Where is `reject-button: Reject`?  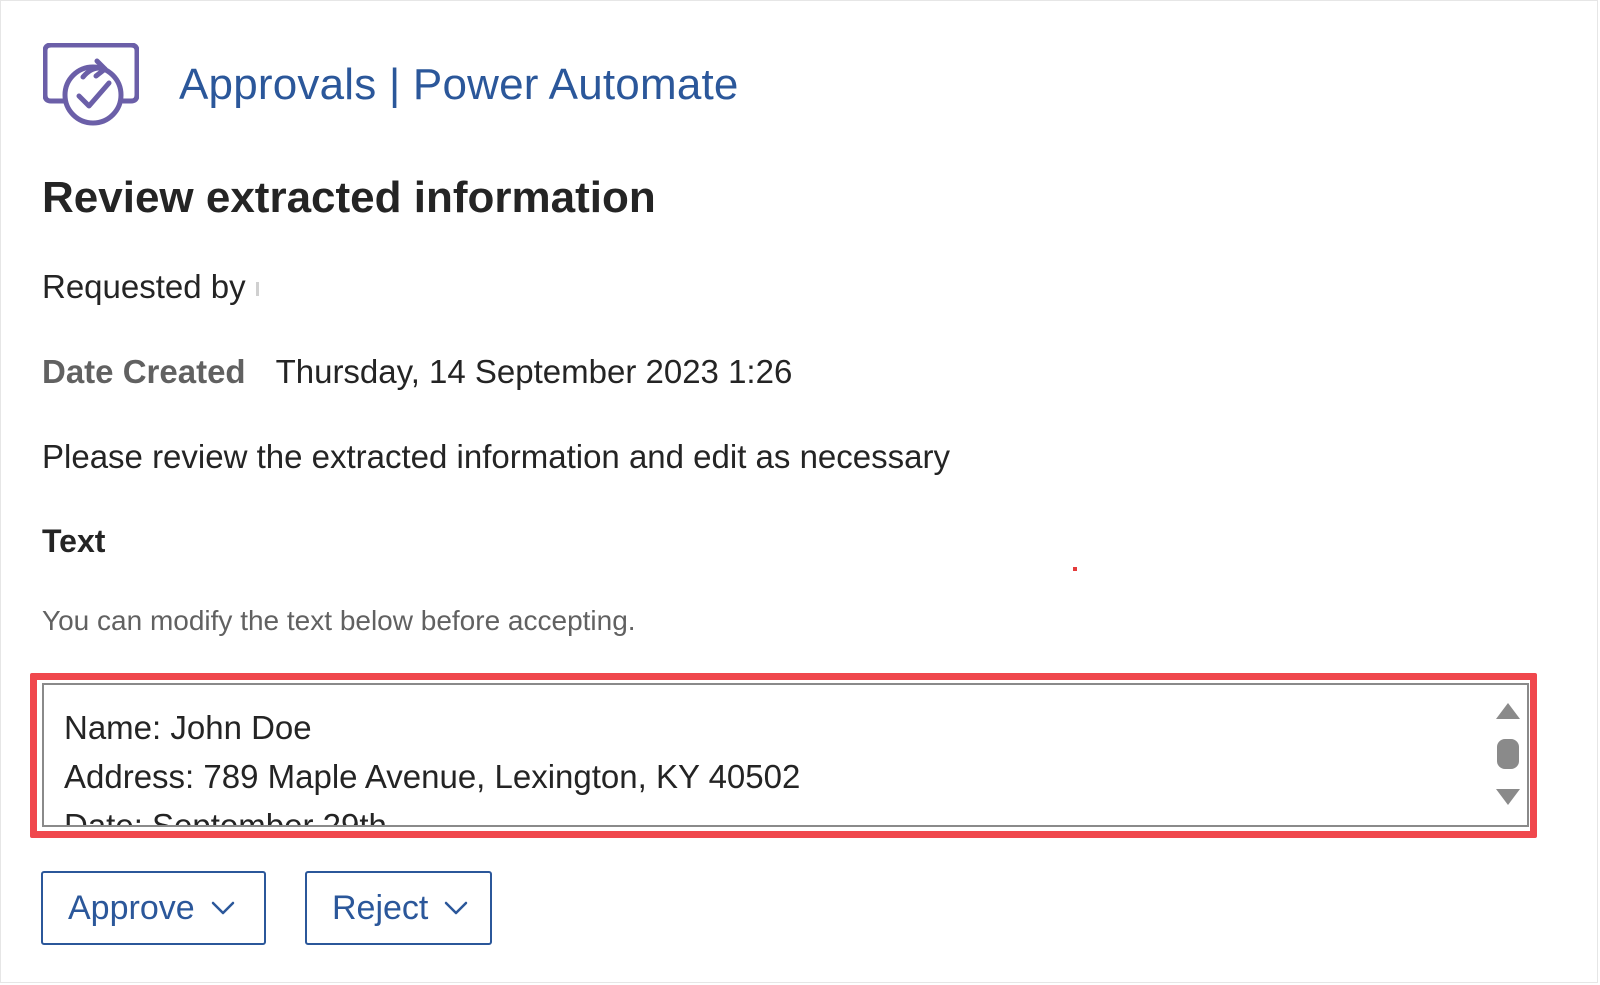 reject-button: Reject is located at coordinates (398, 908).